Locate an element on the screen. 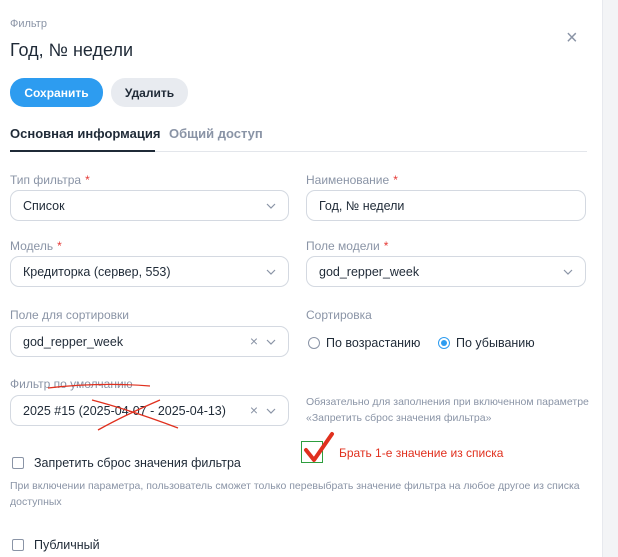  model-label: Модель * is located at coordinates (36, 246).